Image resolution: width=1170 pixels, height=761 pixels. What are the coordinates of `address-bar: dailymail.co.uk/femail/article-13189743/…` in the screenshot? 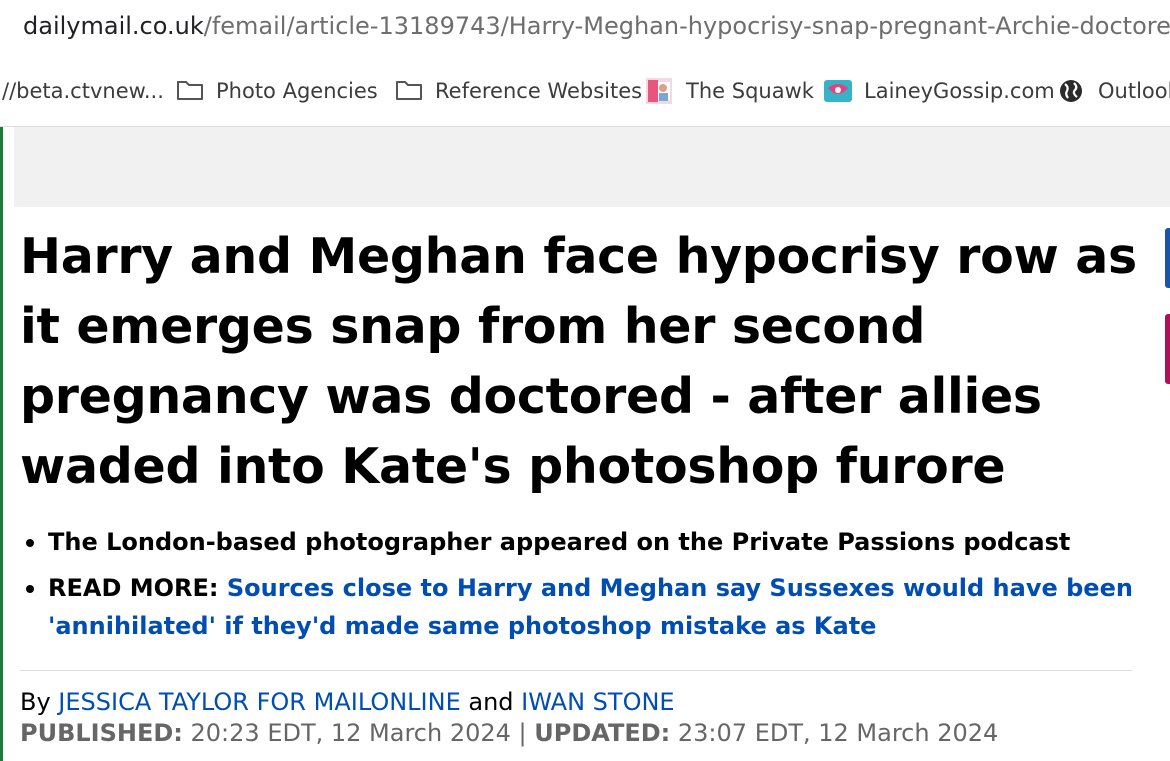 It's located at (585, 26).